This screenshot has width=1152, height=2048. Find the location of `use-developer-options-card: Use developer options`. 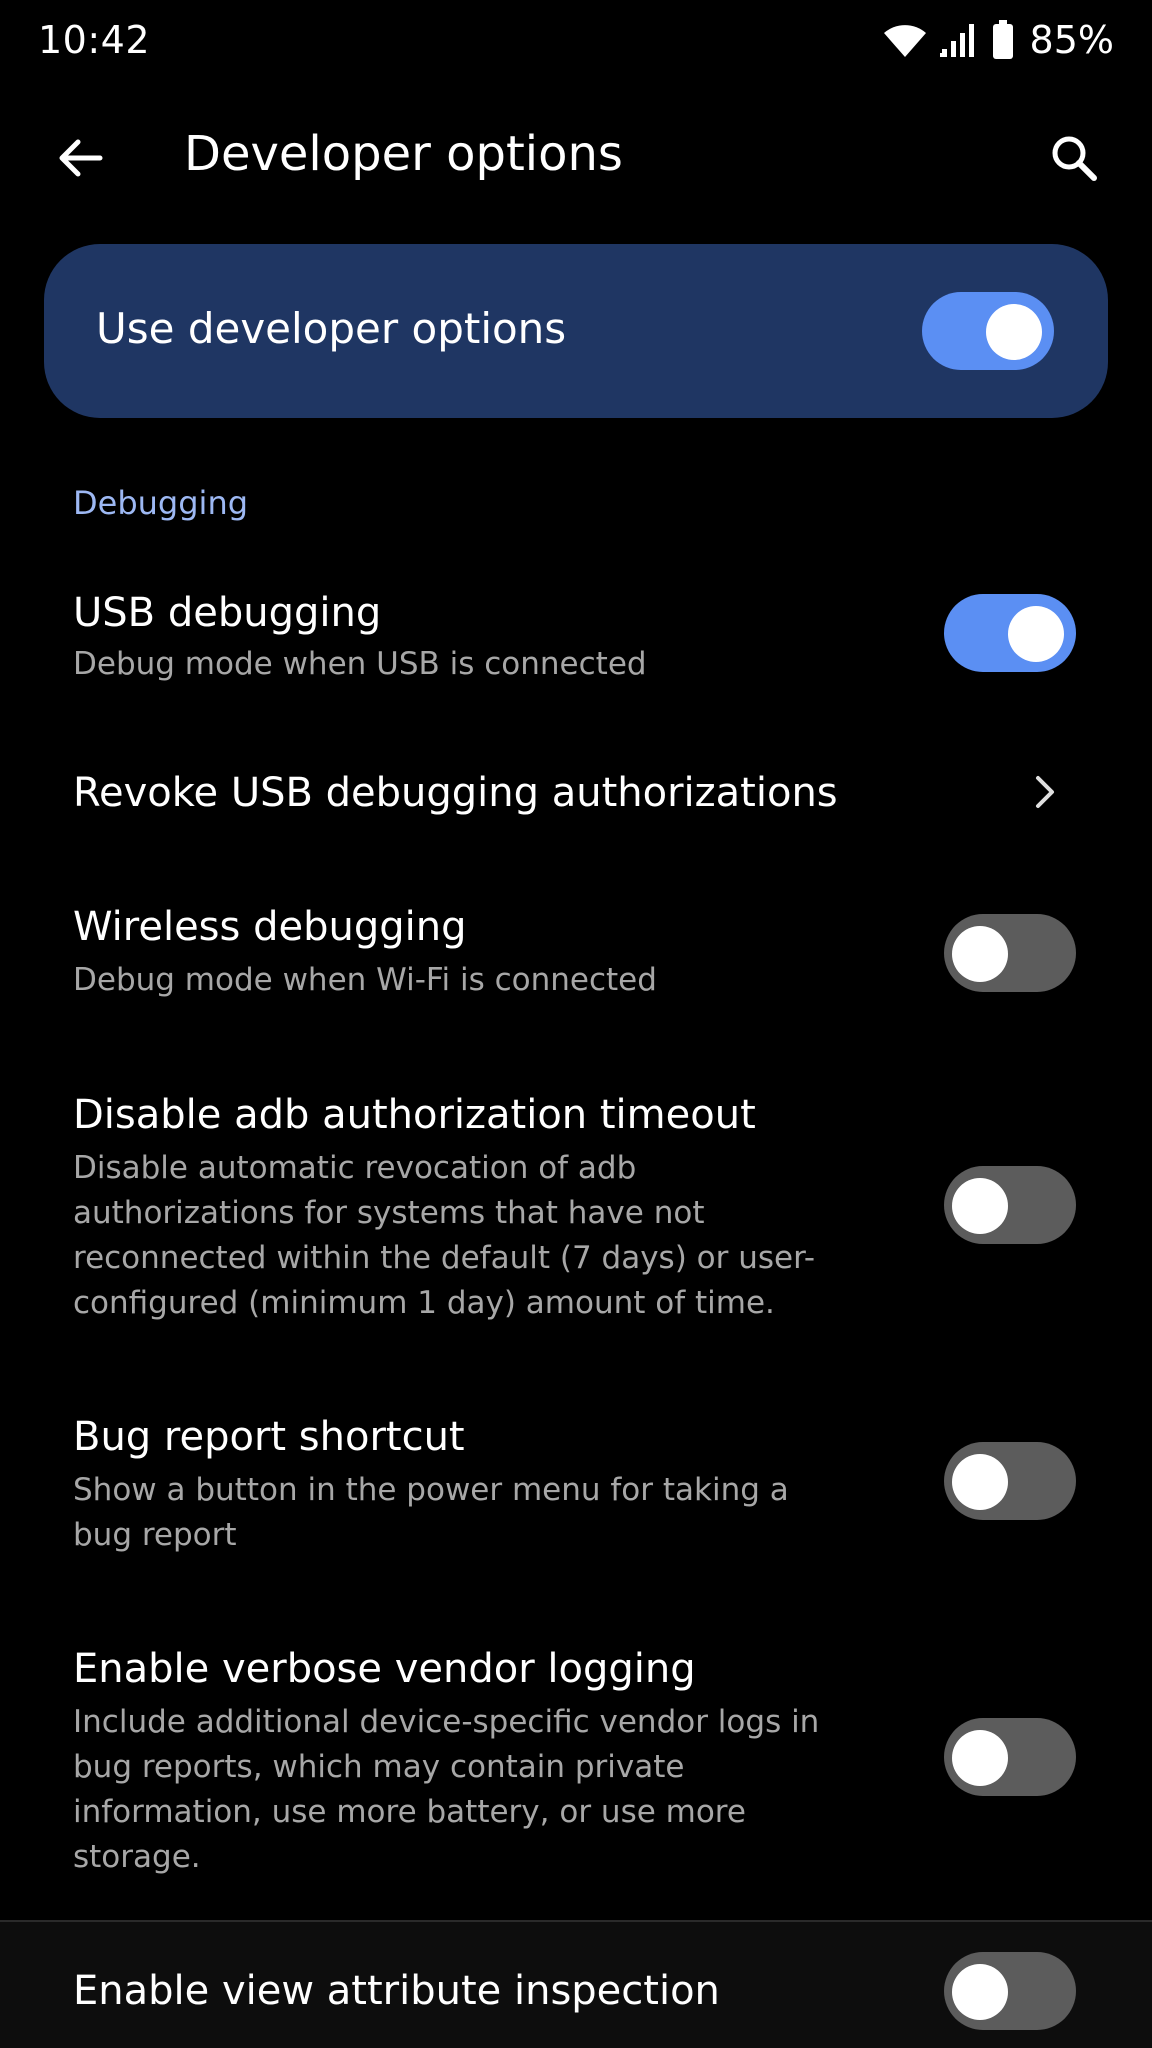

use-developer-options-card: Use developer options is located at coordinates (576, 331).